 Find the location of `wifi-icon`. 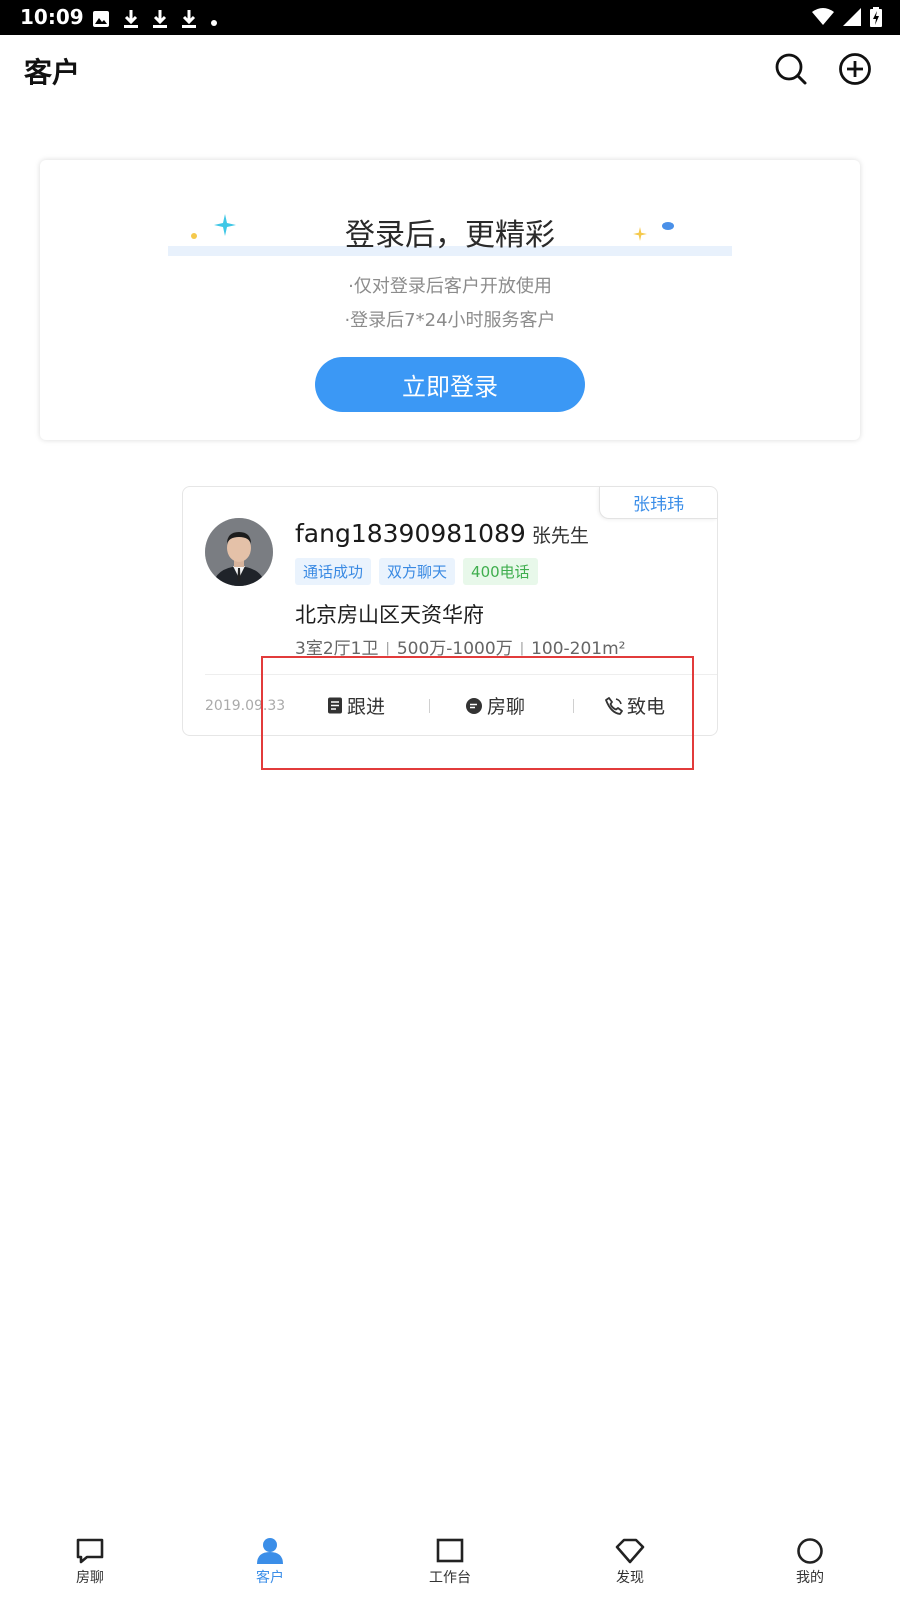

wifi-icon is located at coordinates (823, 19).